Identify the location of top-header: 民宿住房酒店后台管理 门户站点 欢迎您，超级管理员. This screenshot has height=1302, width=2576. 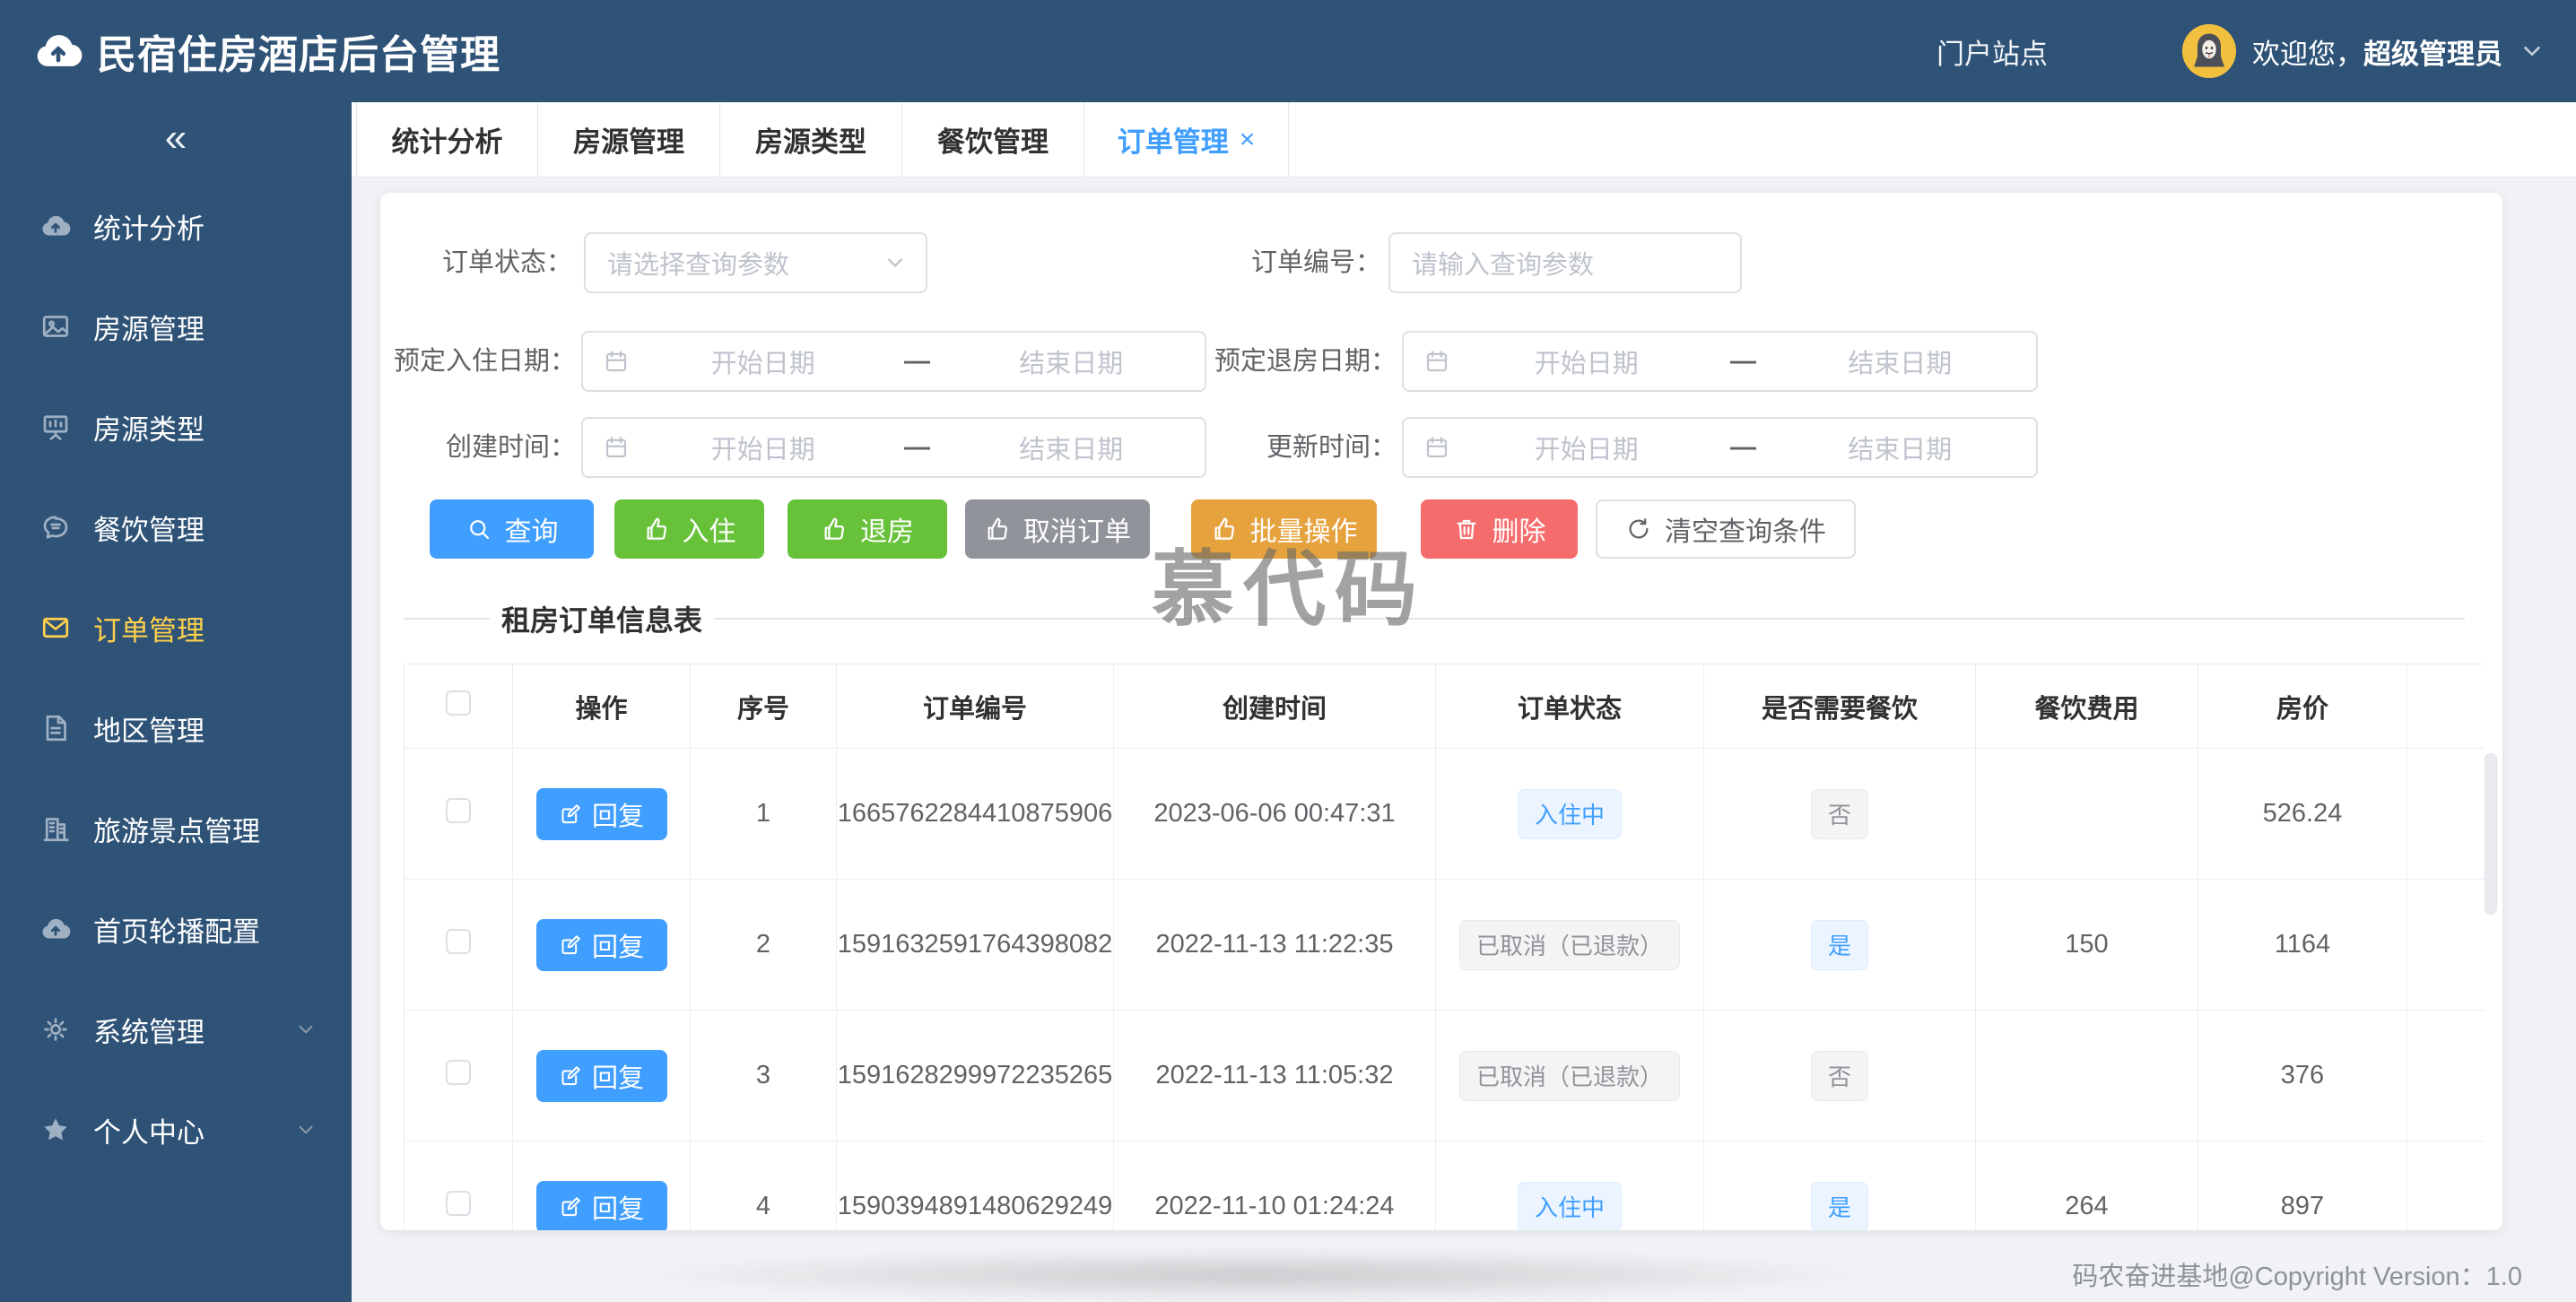
(1288, 51).